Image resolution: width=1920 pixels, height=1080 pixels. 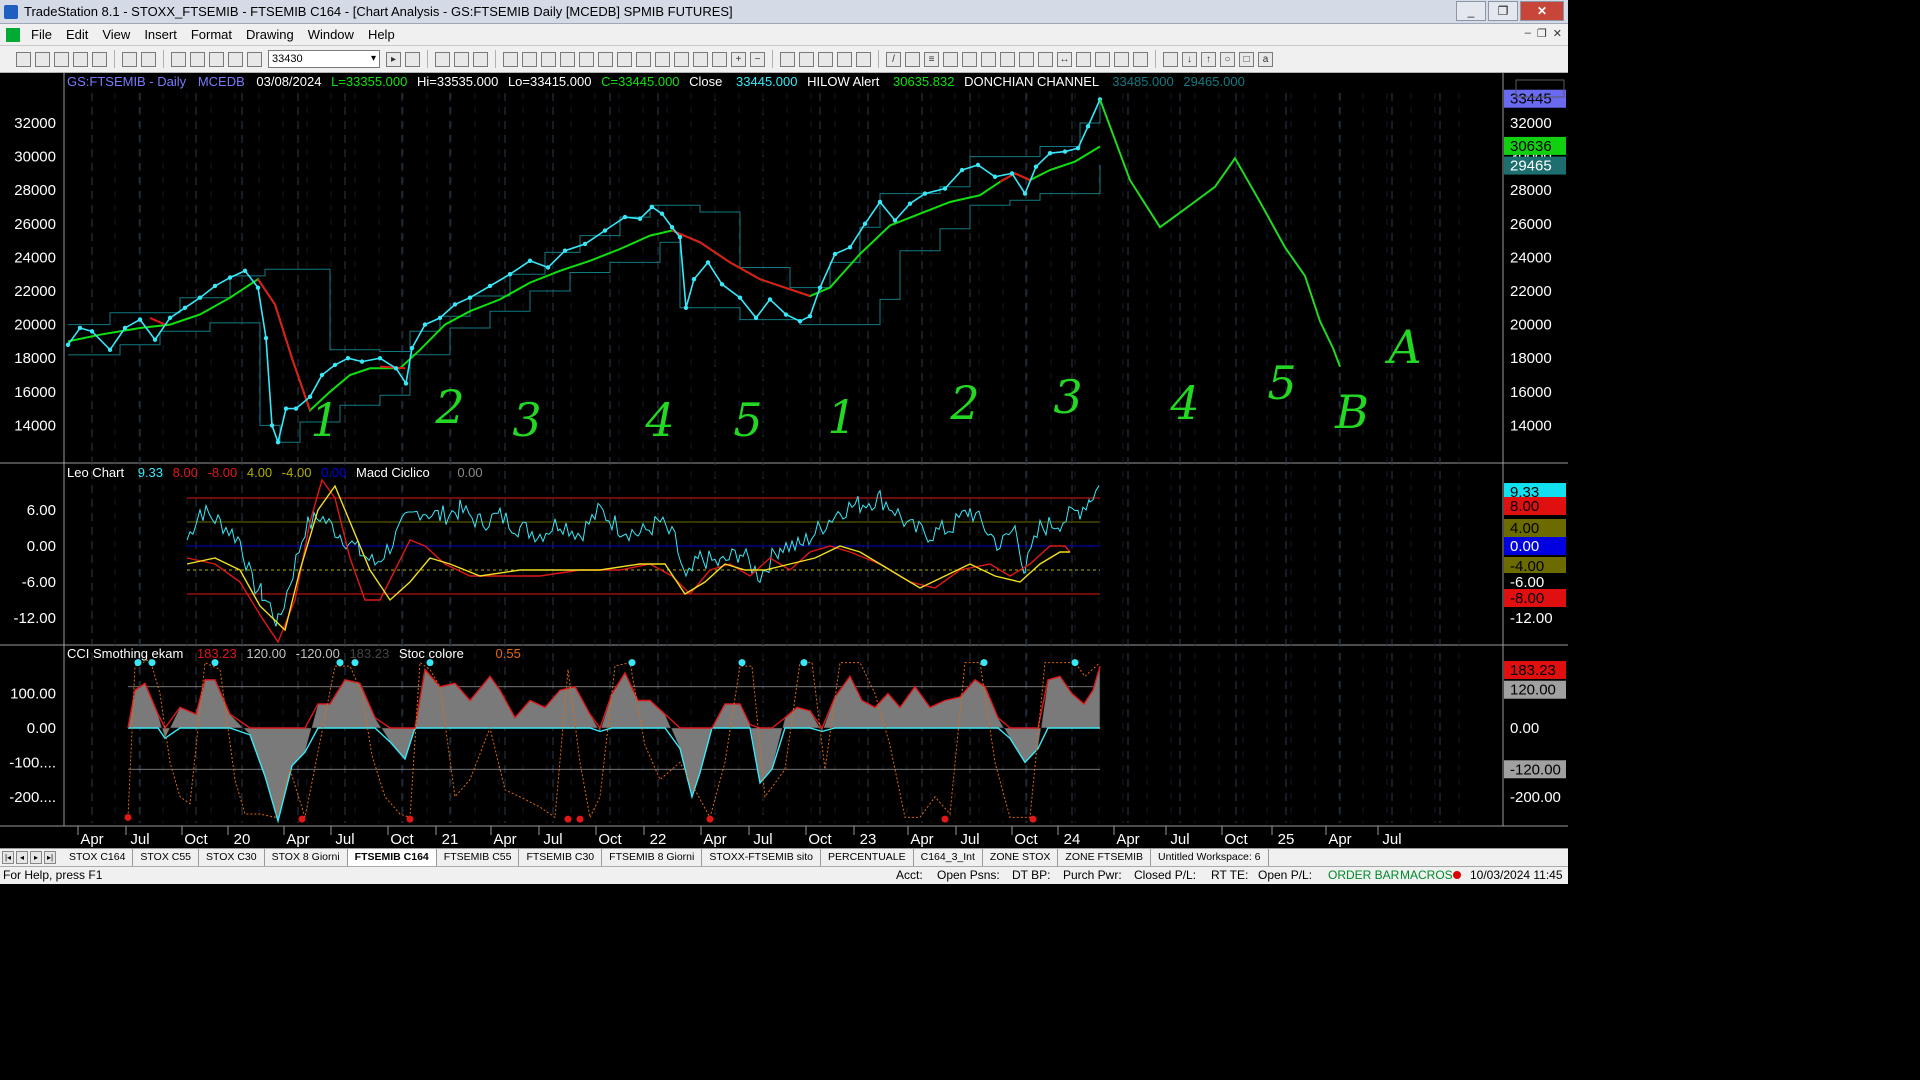 I want to click on workspace-tab: STOX C30, so click(x=232, y=857).